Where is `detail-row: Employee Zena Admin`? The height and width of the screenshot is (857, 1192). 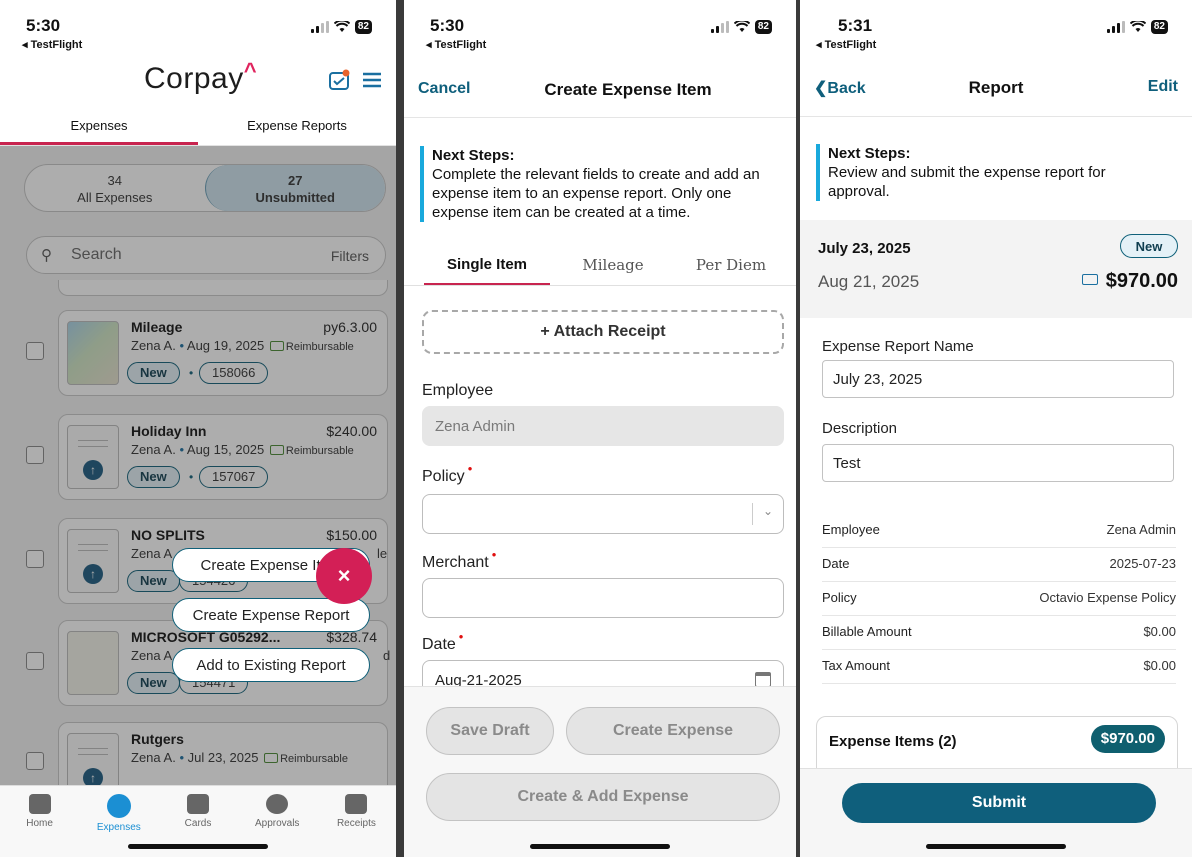 detail-row: Employee Zena Admin is located at coordinates (999, 531).